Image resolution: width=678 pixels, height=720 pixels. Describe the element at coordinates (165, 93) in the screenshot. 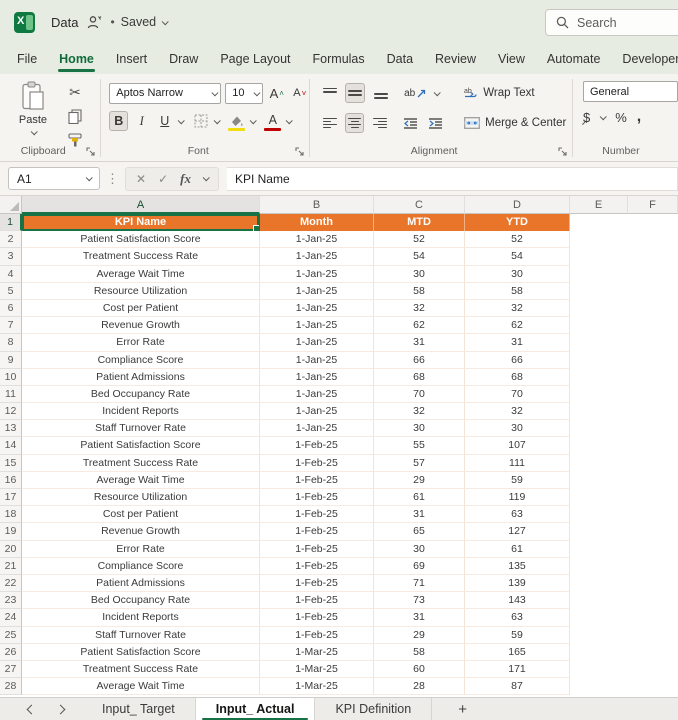

I see `font-name-select: Aptos Narrow` at that location.